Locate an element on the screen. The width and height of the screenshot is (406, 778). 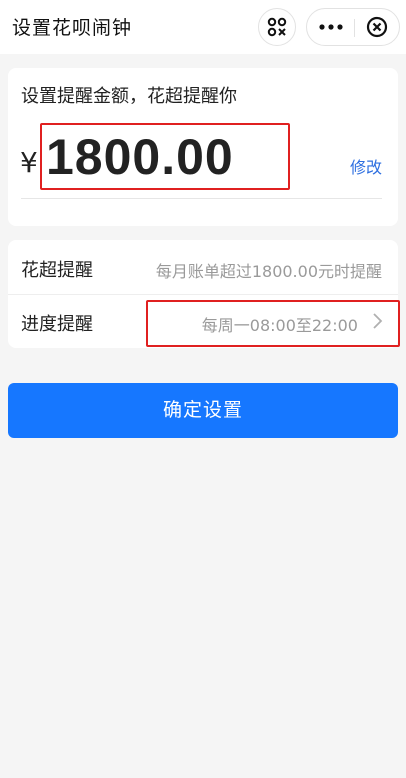
row-label: 花超提醒 is located at coordinates (57, 270).